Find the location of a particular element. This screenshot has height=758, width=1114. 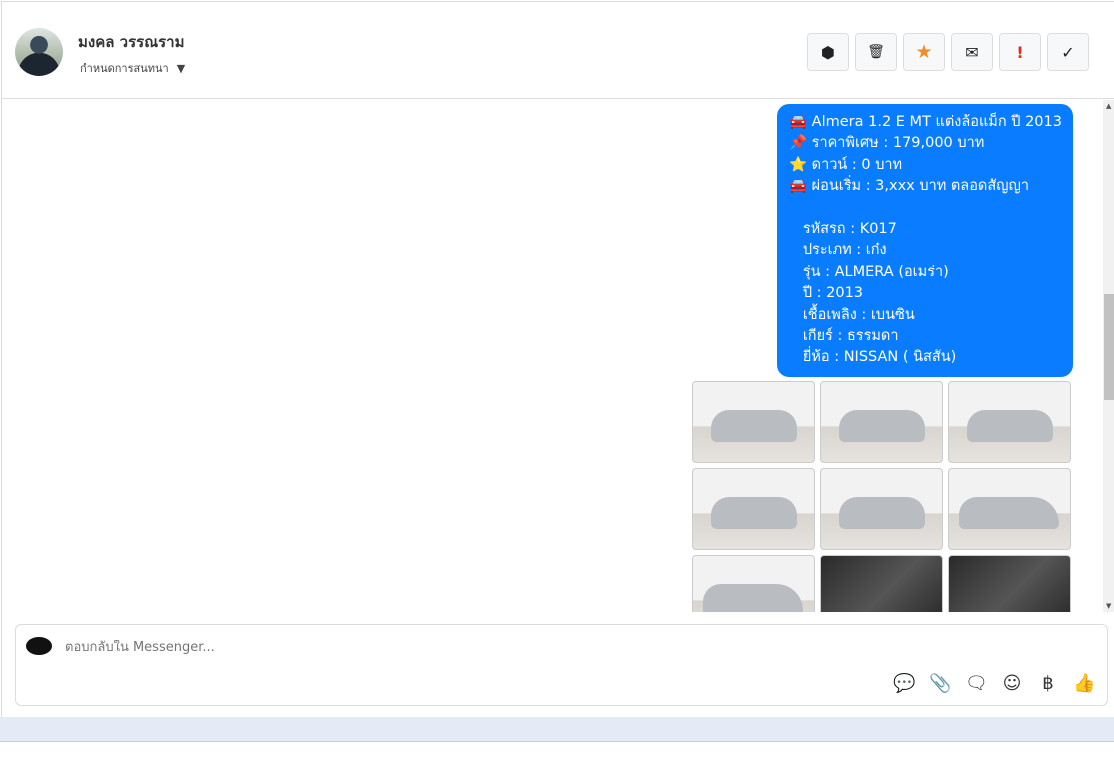

spam-button: ⬢ is located at coordinates (828, 52).